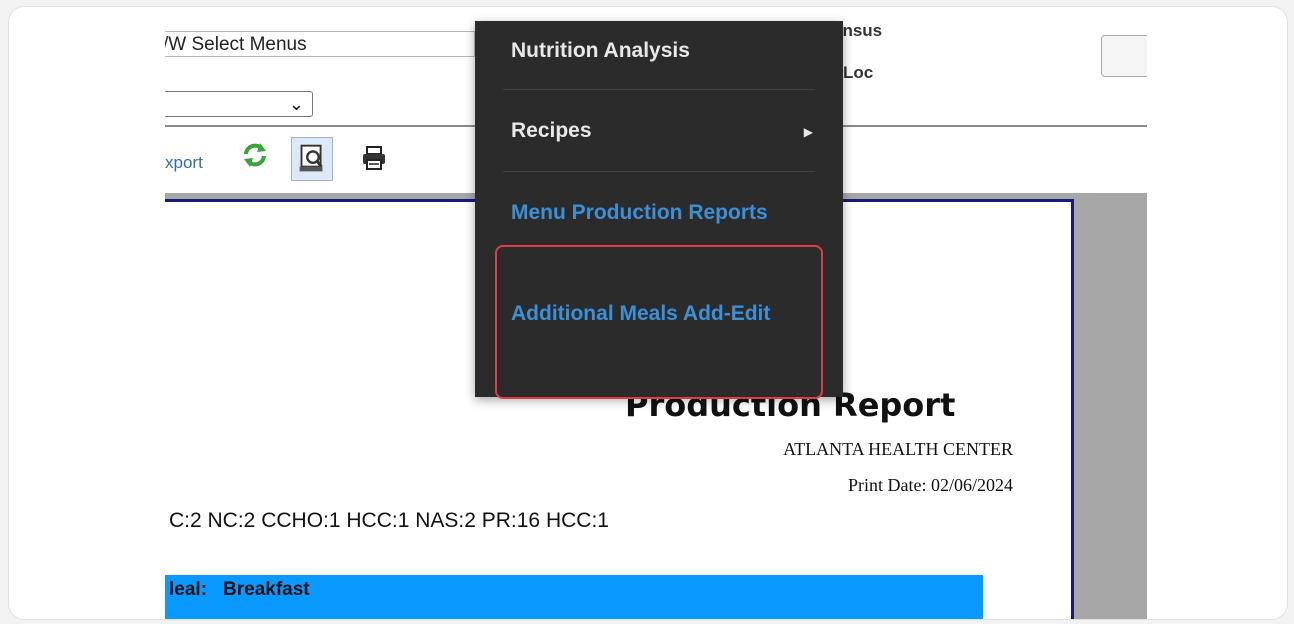 The image size is (1294, 624). Describe the element at coordinates (808, 132) in the screenshot. I see `submenu-arrow-icon: ▶` at that location.